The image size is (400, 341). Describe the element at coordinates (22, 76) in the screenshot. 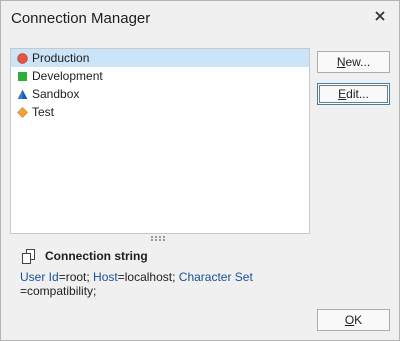

I see `green-square-icon` at that location.